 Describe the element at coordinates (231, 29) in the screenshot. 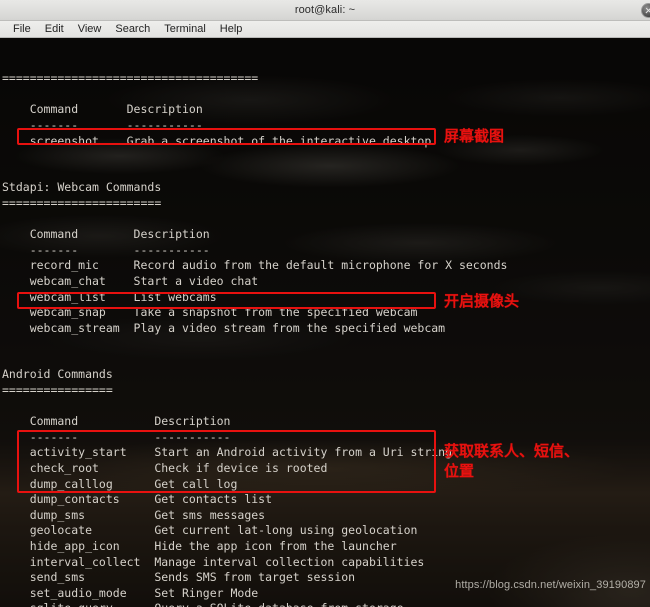

I see `menu-item-help: Help` at that location.